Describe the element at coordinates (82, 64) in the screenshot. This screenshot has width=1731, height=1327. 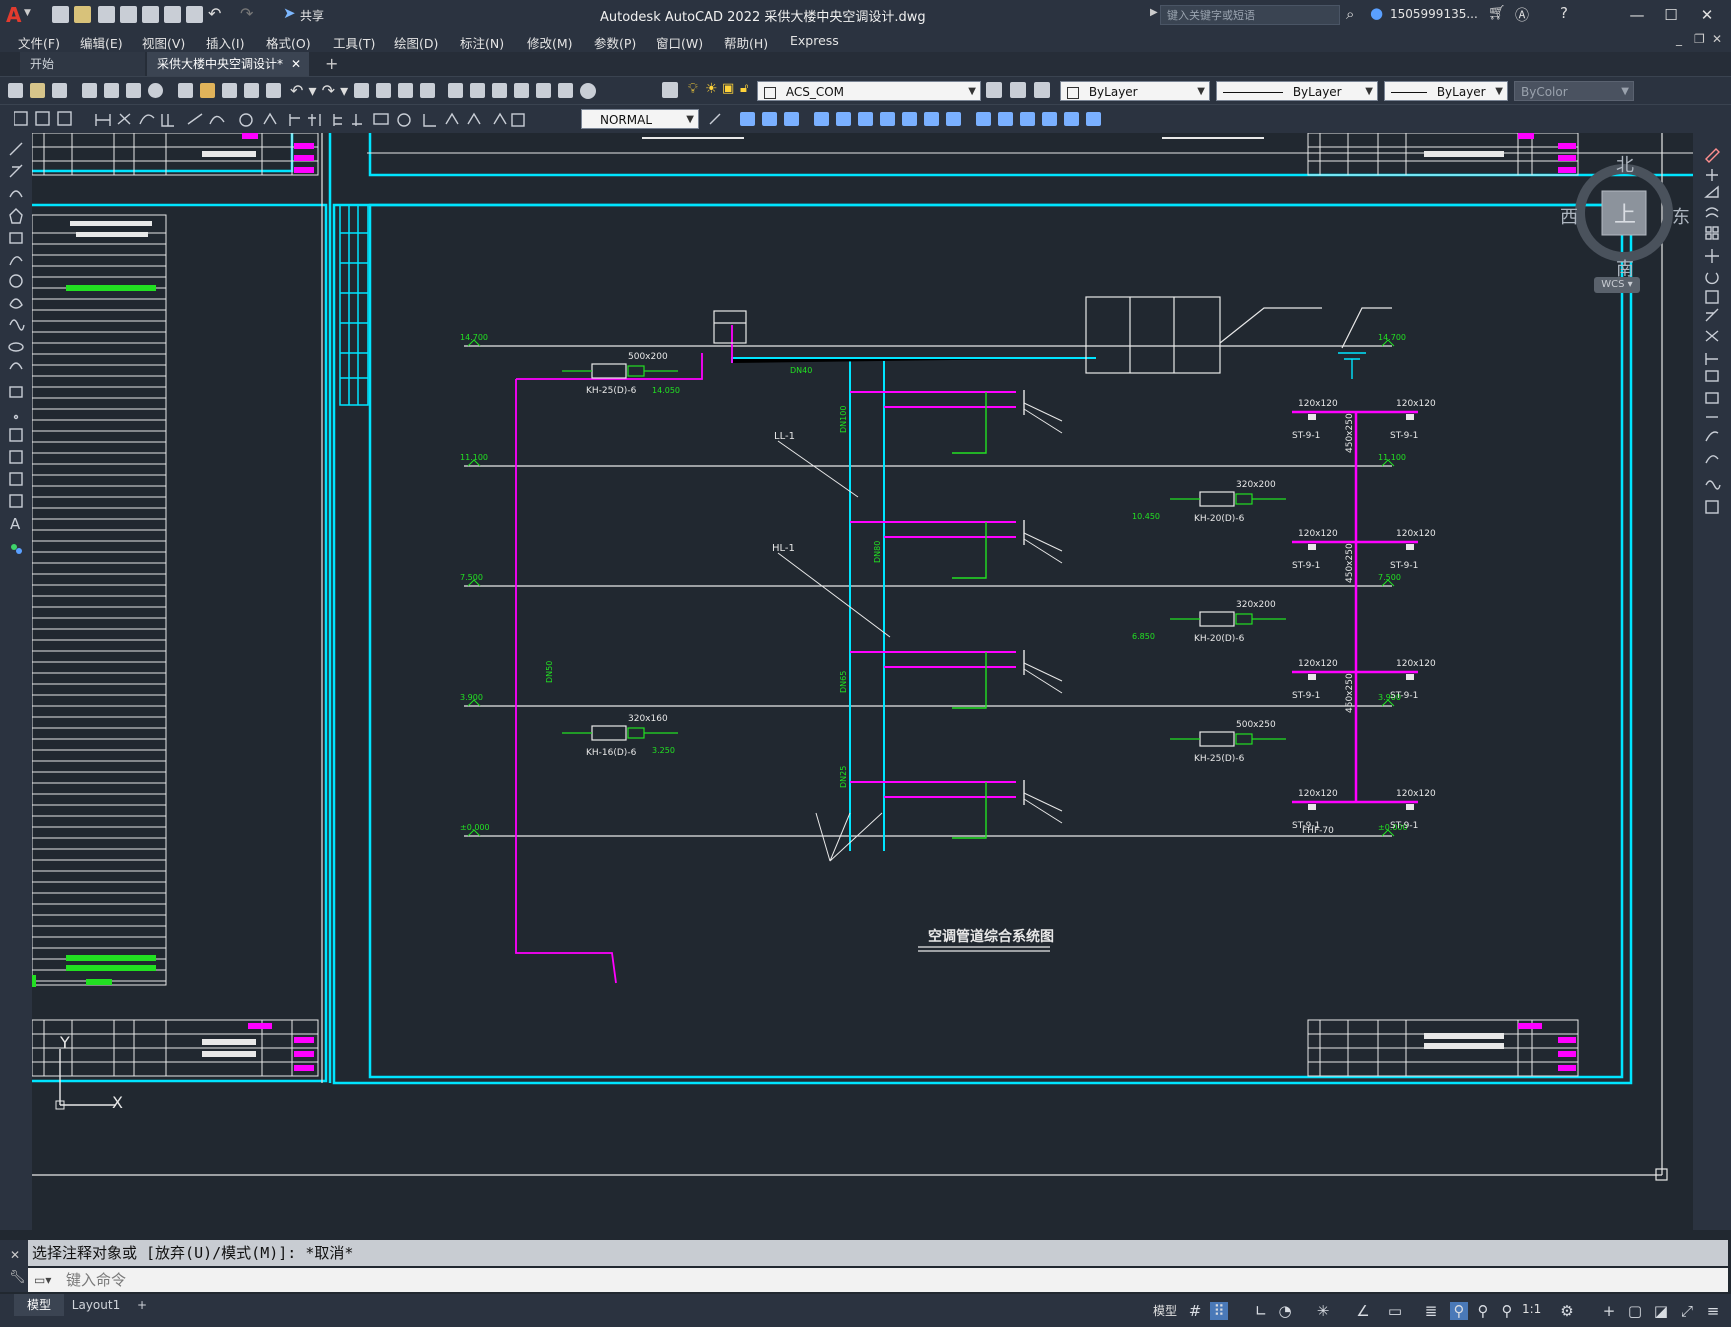
I see `tab-start: 开始` at that location.